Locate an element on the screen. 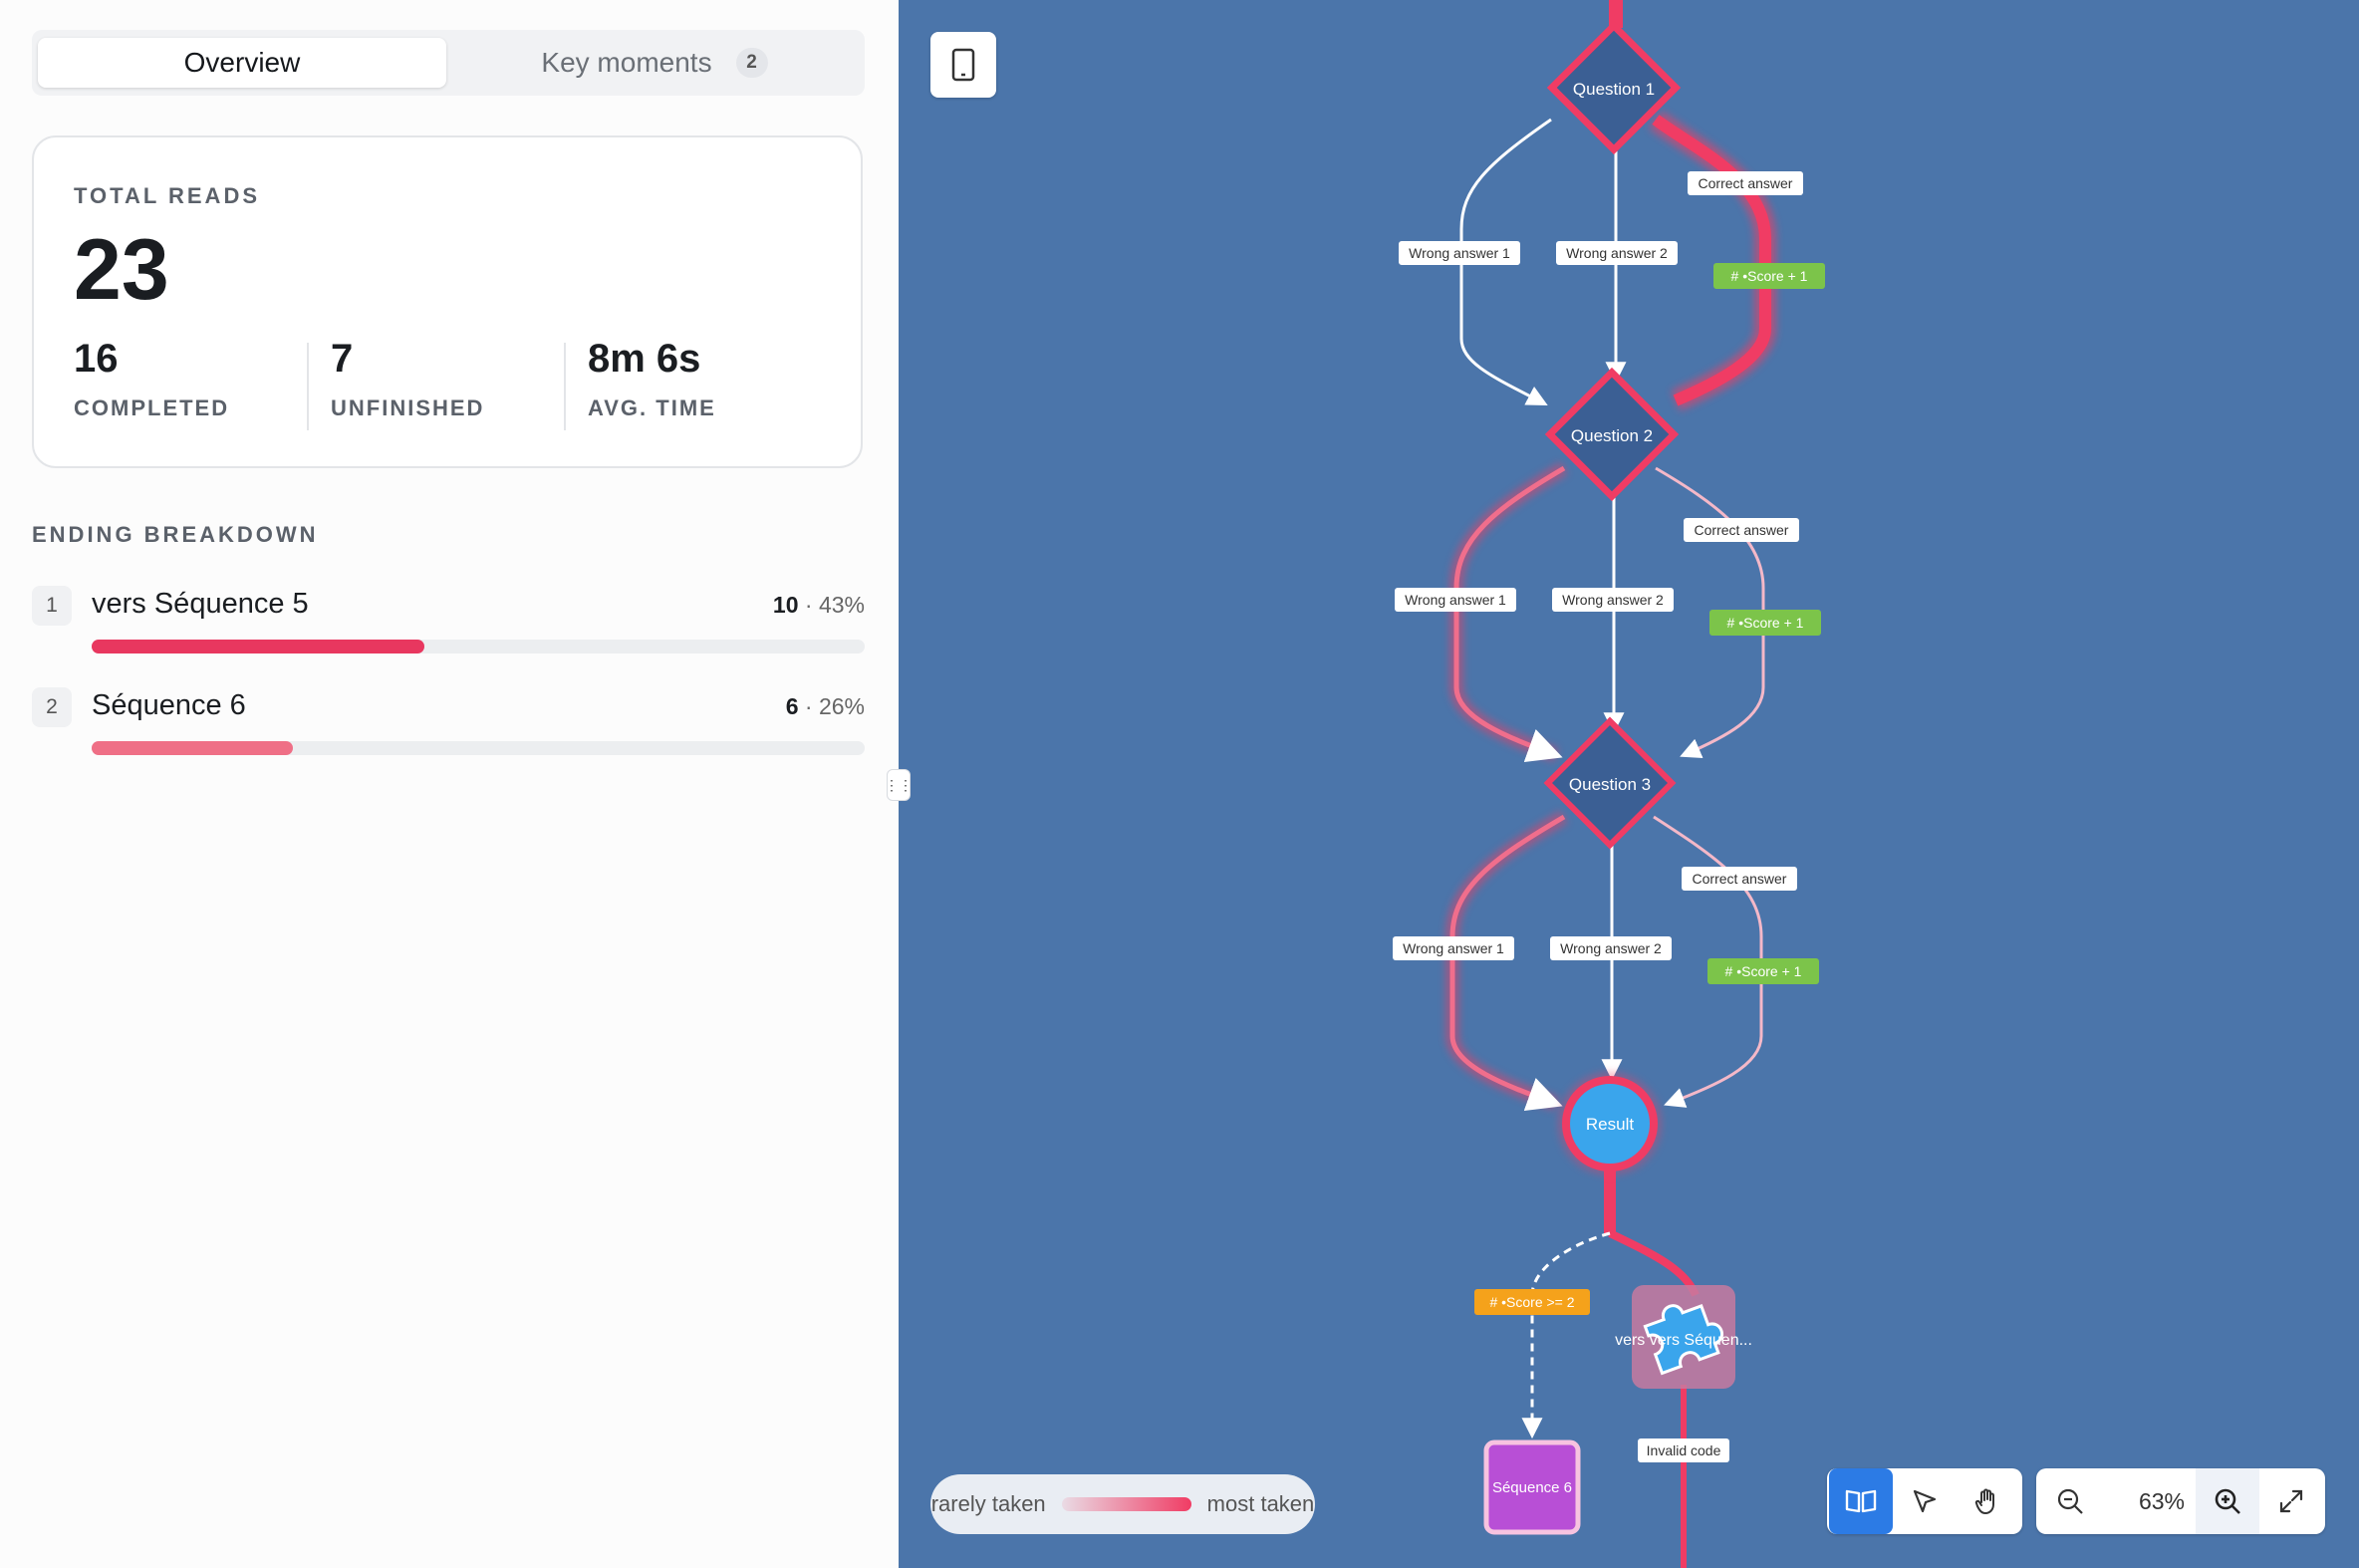 This screenshot has width=2359, height=1568. zoom-out-button is located at coordinates (2070, 1501).